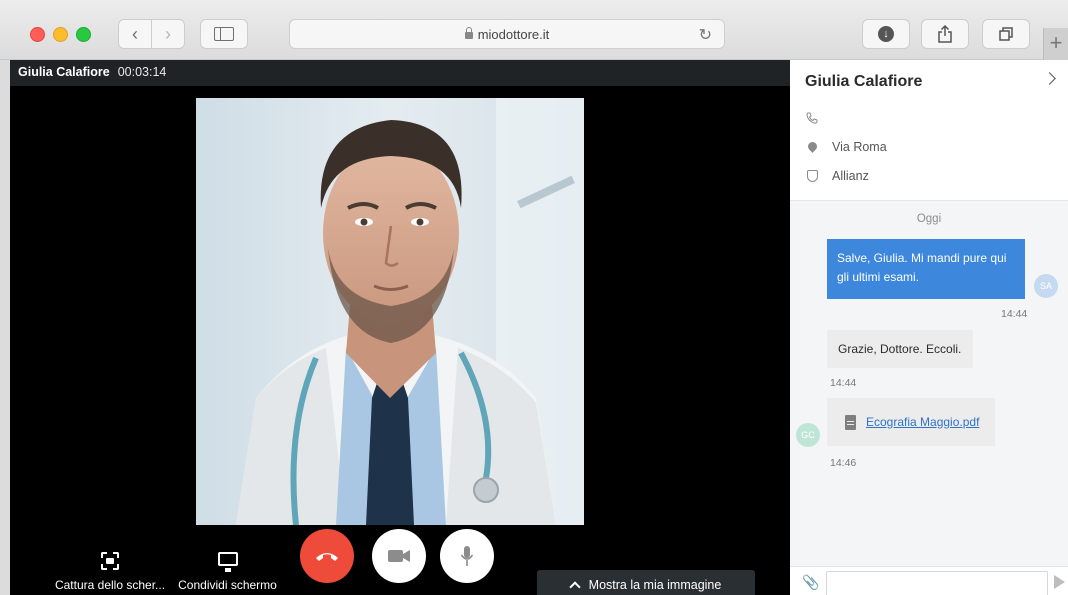  What do you see at coordinates (937, 583) in the screenshot?
I see `message-input` at bounding box center [937, 583].